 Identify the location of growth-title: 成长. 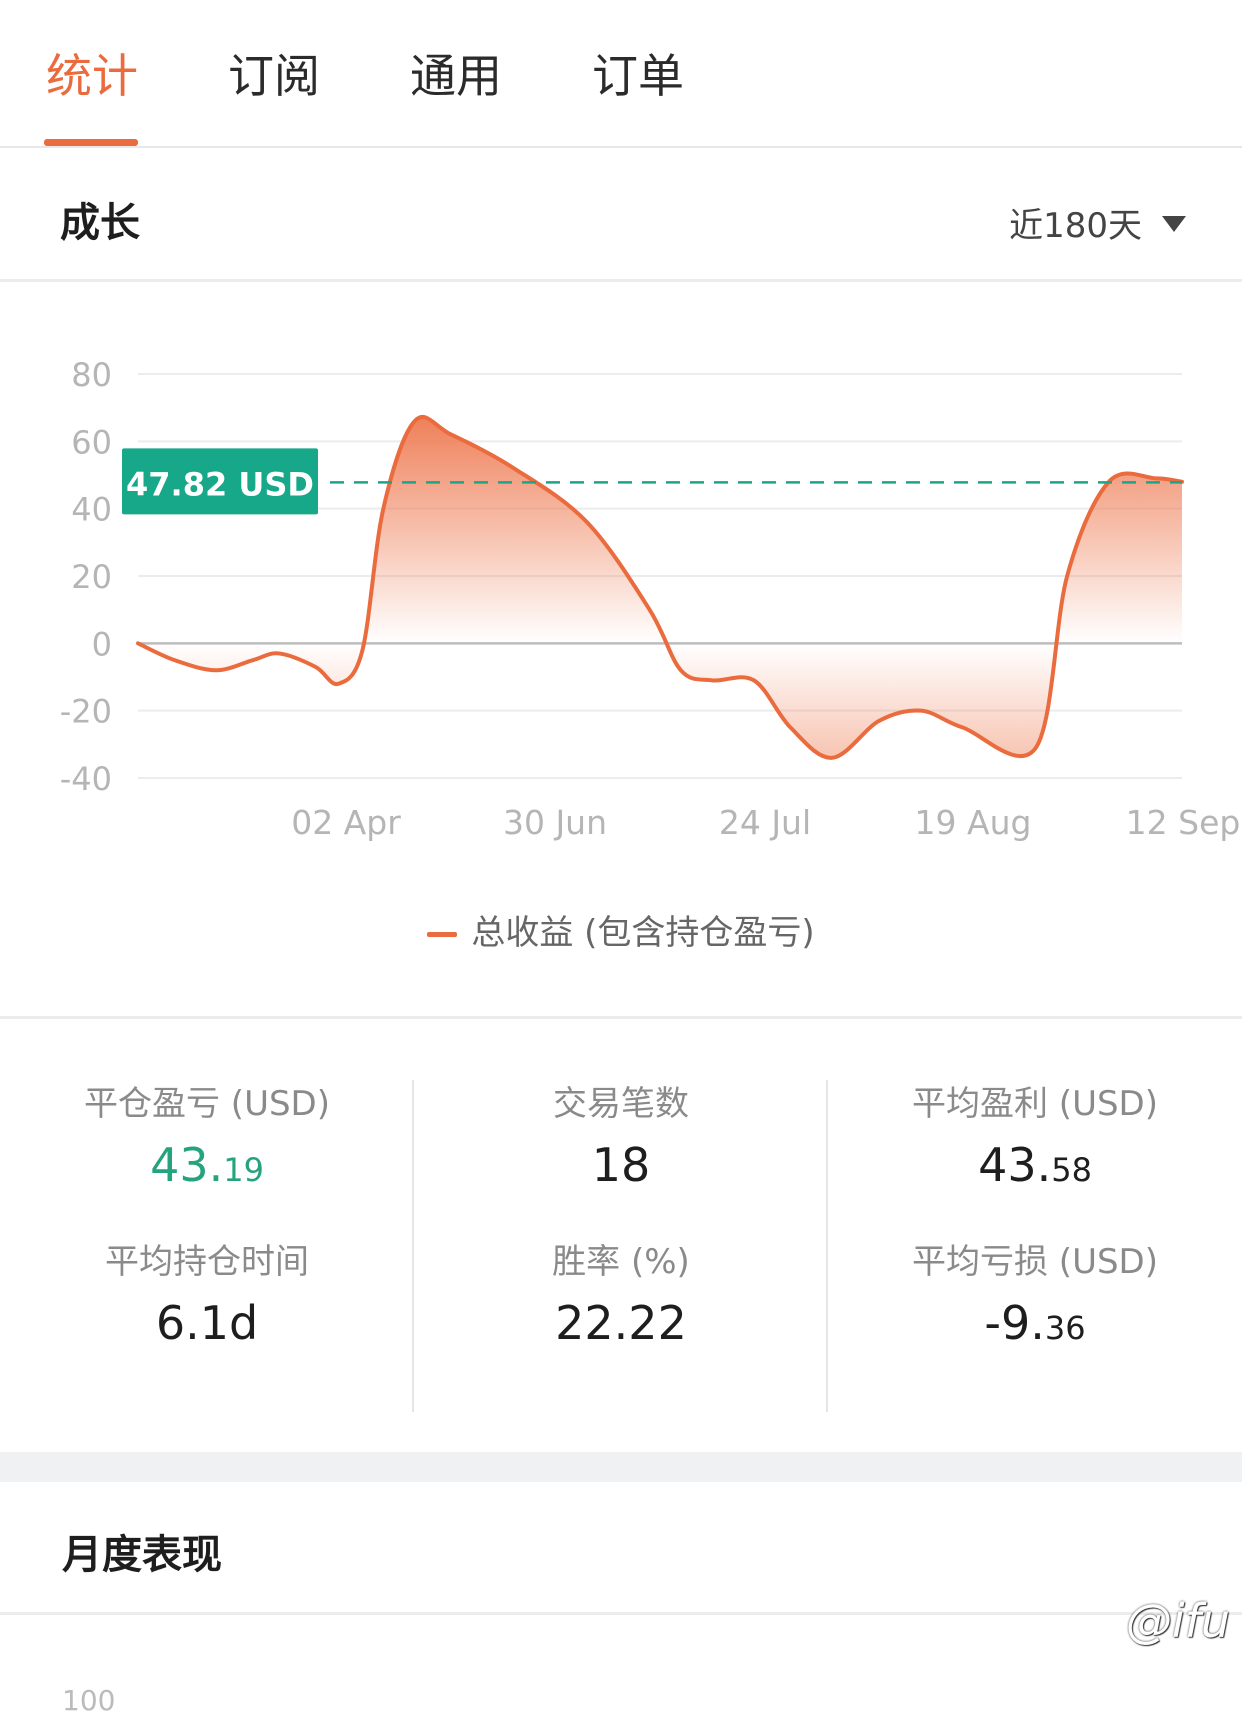
(100, 223).